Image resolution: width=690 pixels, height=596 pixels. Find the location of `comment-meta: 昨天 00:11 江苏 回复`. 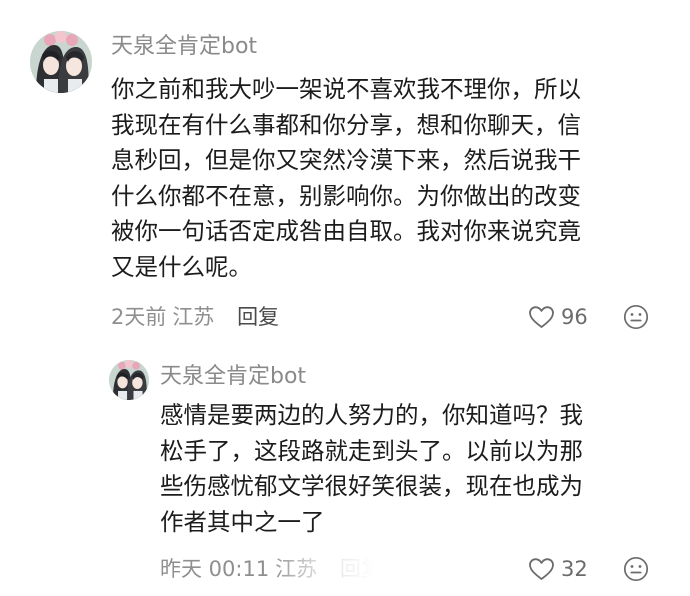

comment-meta: 昨天 00:11 江苏 回复 is located at coordinates (271, 569).